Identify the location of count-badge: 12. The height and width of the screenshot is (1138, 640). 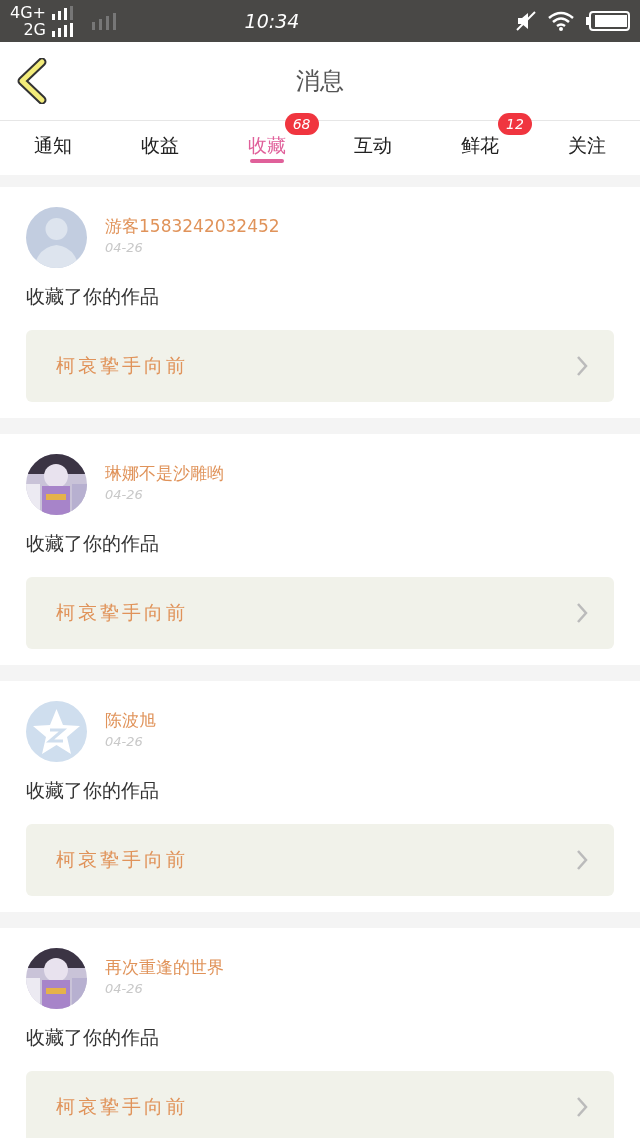
(515, 124).